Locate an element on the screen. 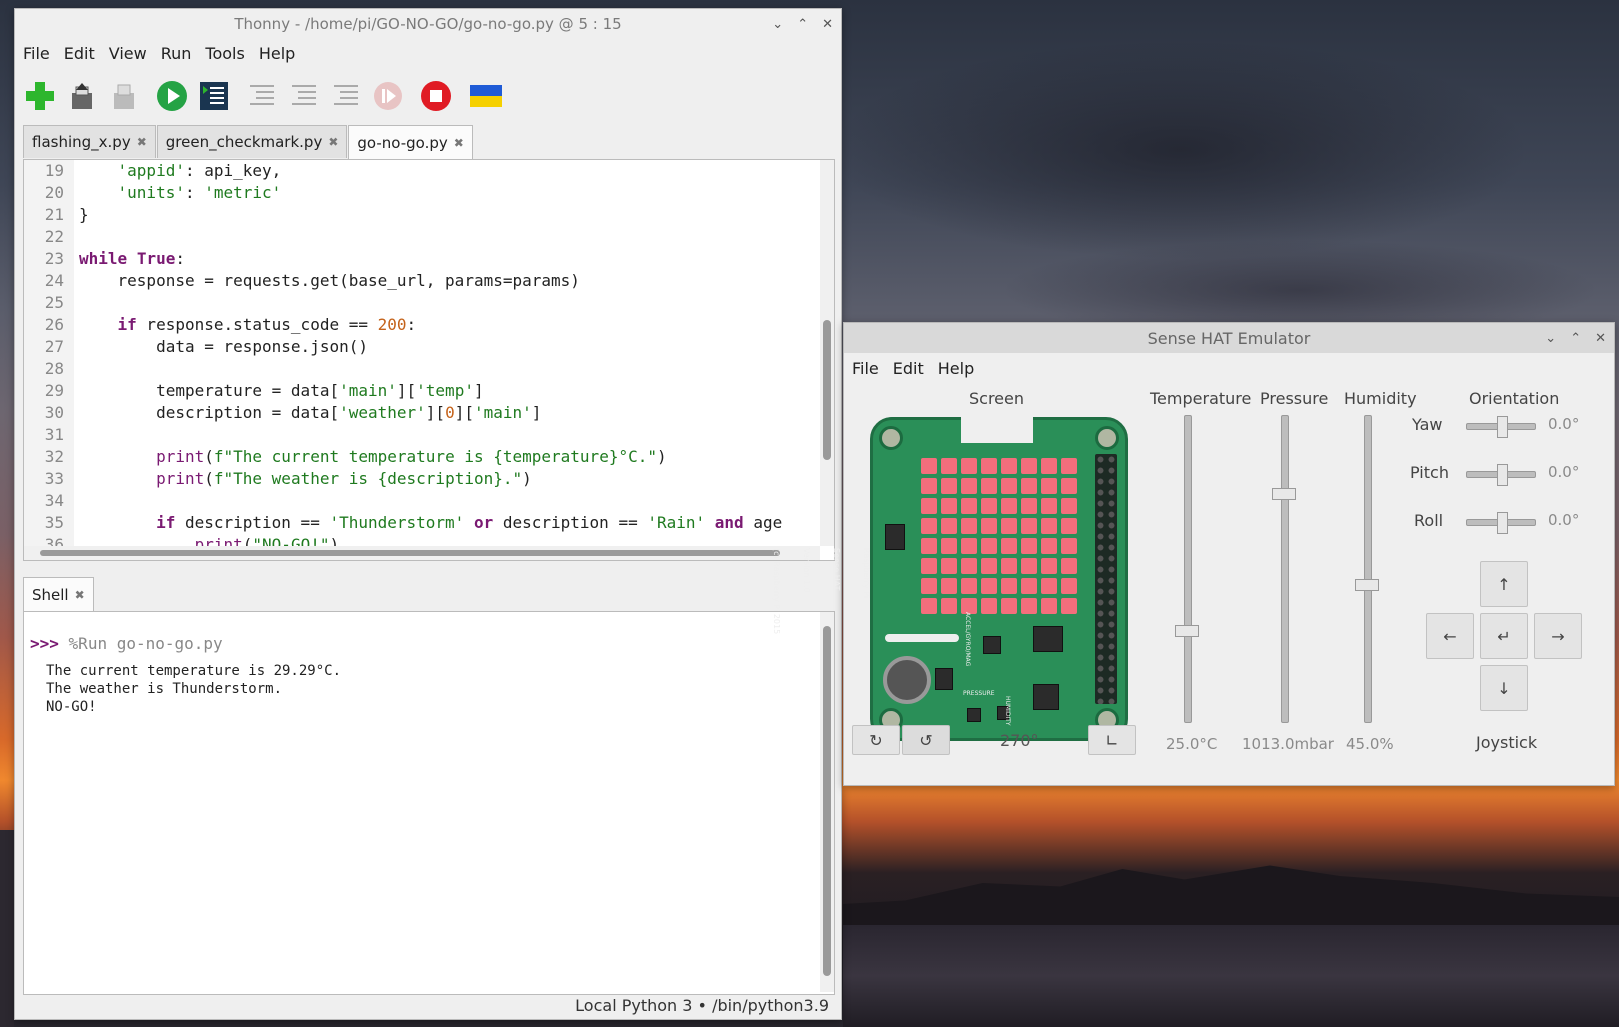 This screenshot has width=1619, height=1027. wallpaper-sea is located at coordinates (1231, 976).